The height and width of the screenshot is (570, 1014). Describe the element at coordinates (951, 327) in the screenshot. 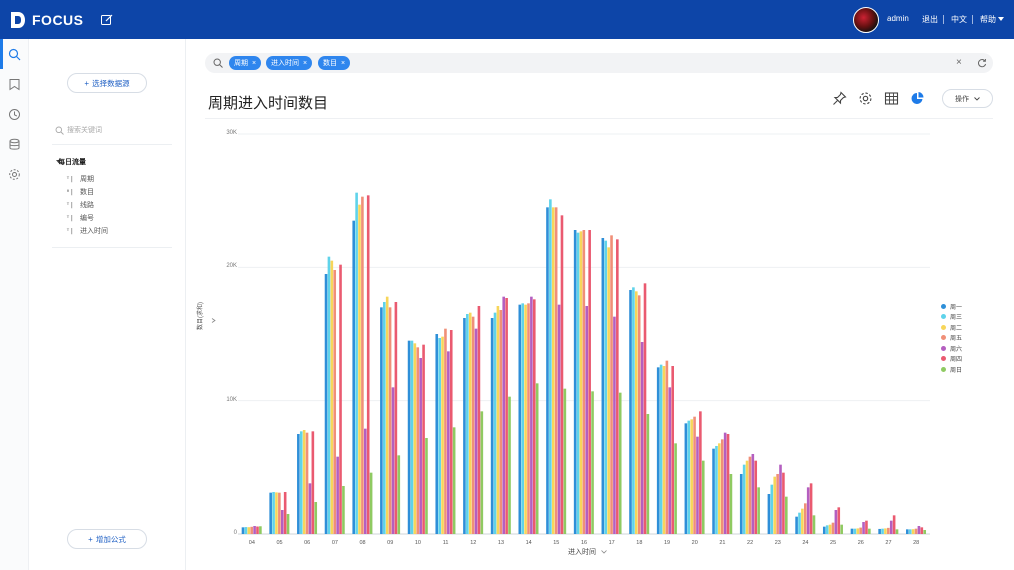

I see `legend-item: 周二` at that location.